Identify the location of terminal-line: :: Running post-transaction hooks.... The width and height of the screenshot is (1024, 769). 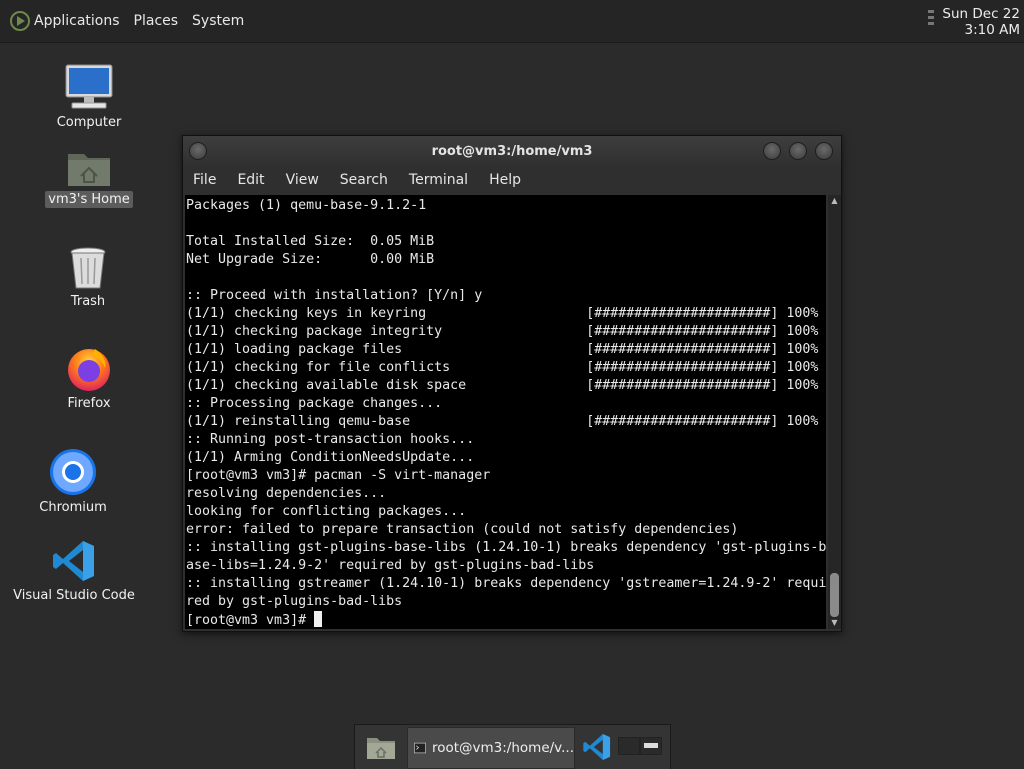
(330, 439).